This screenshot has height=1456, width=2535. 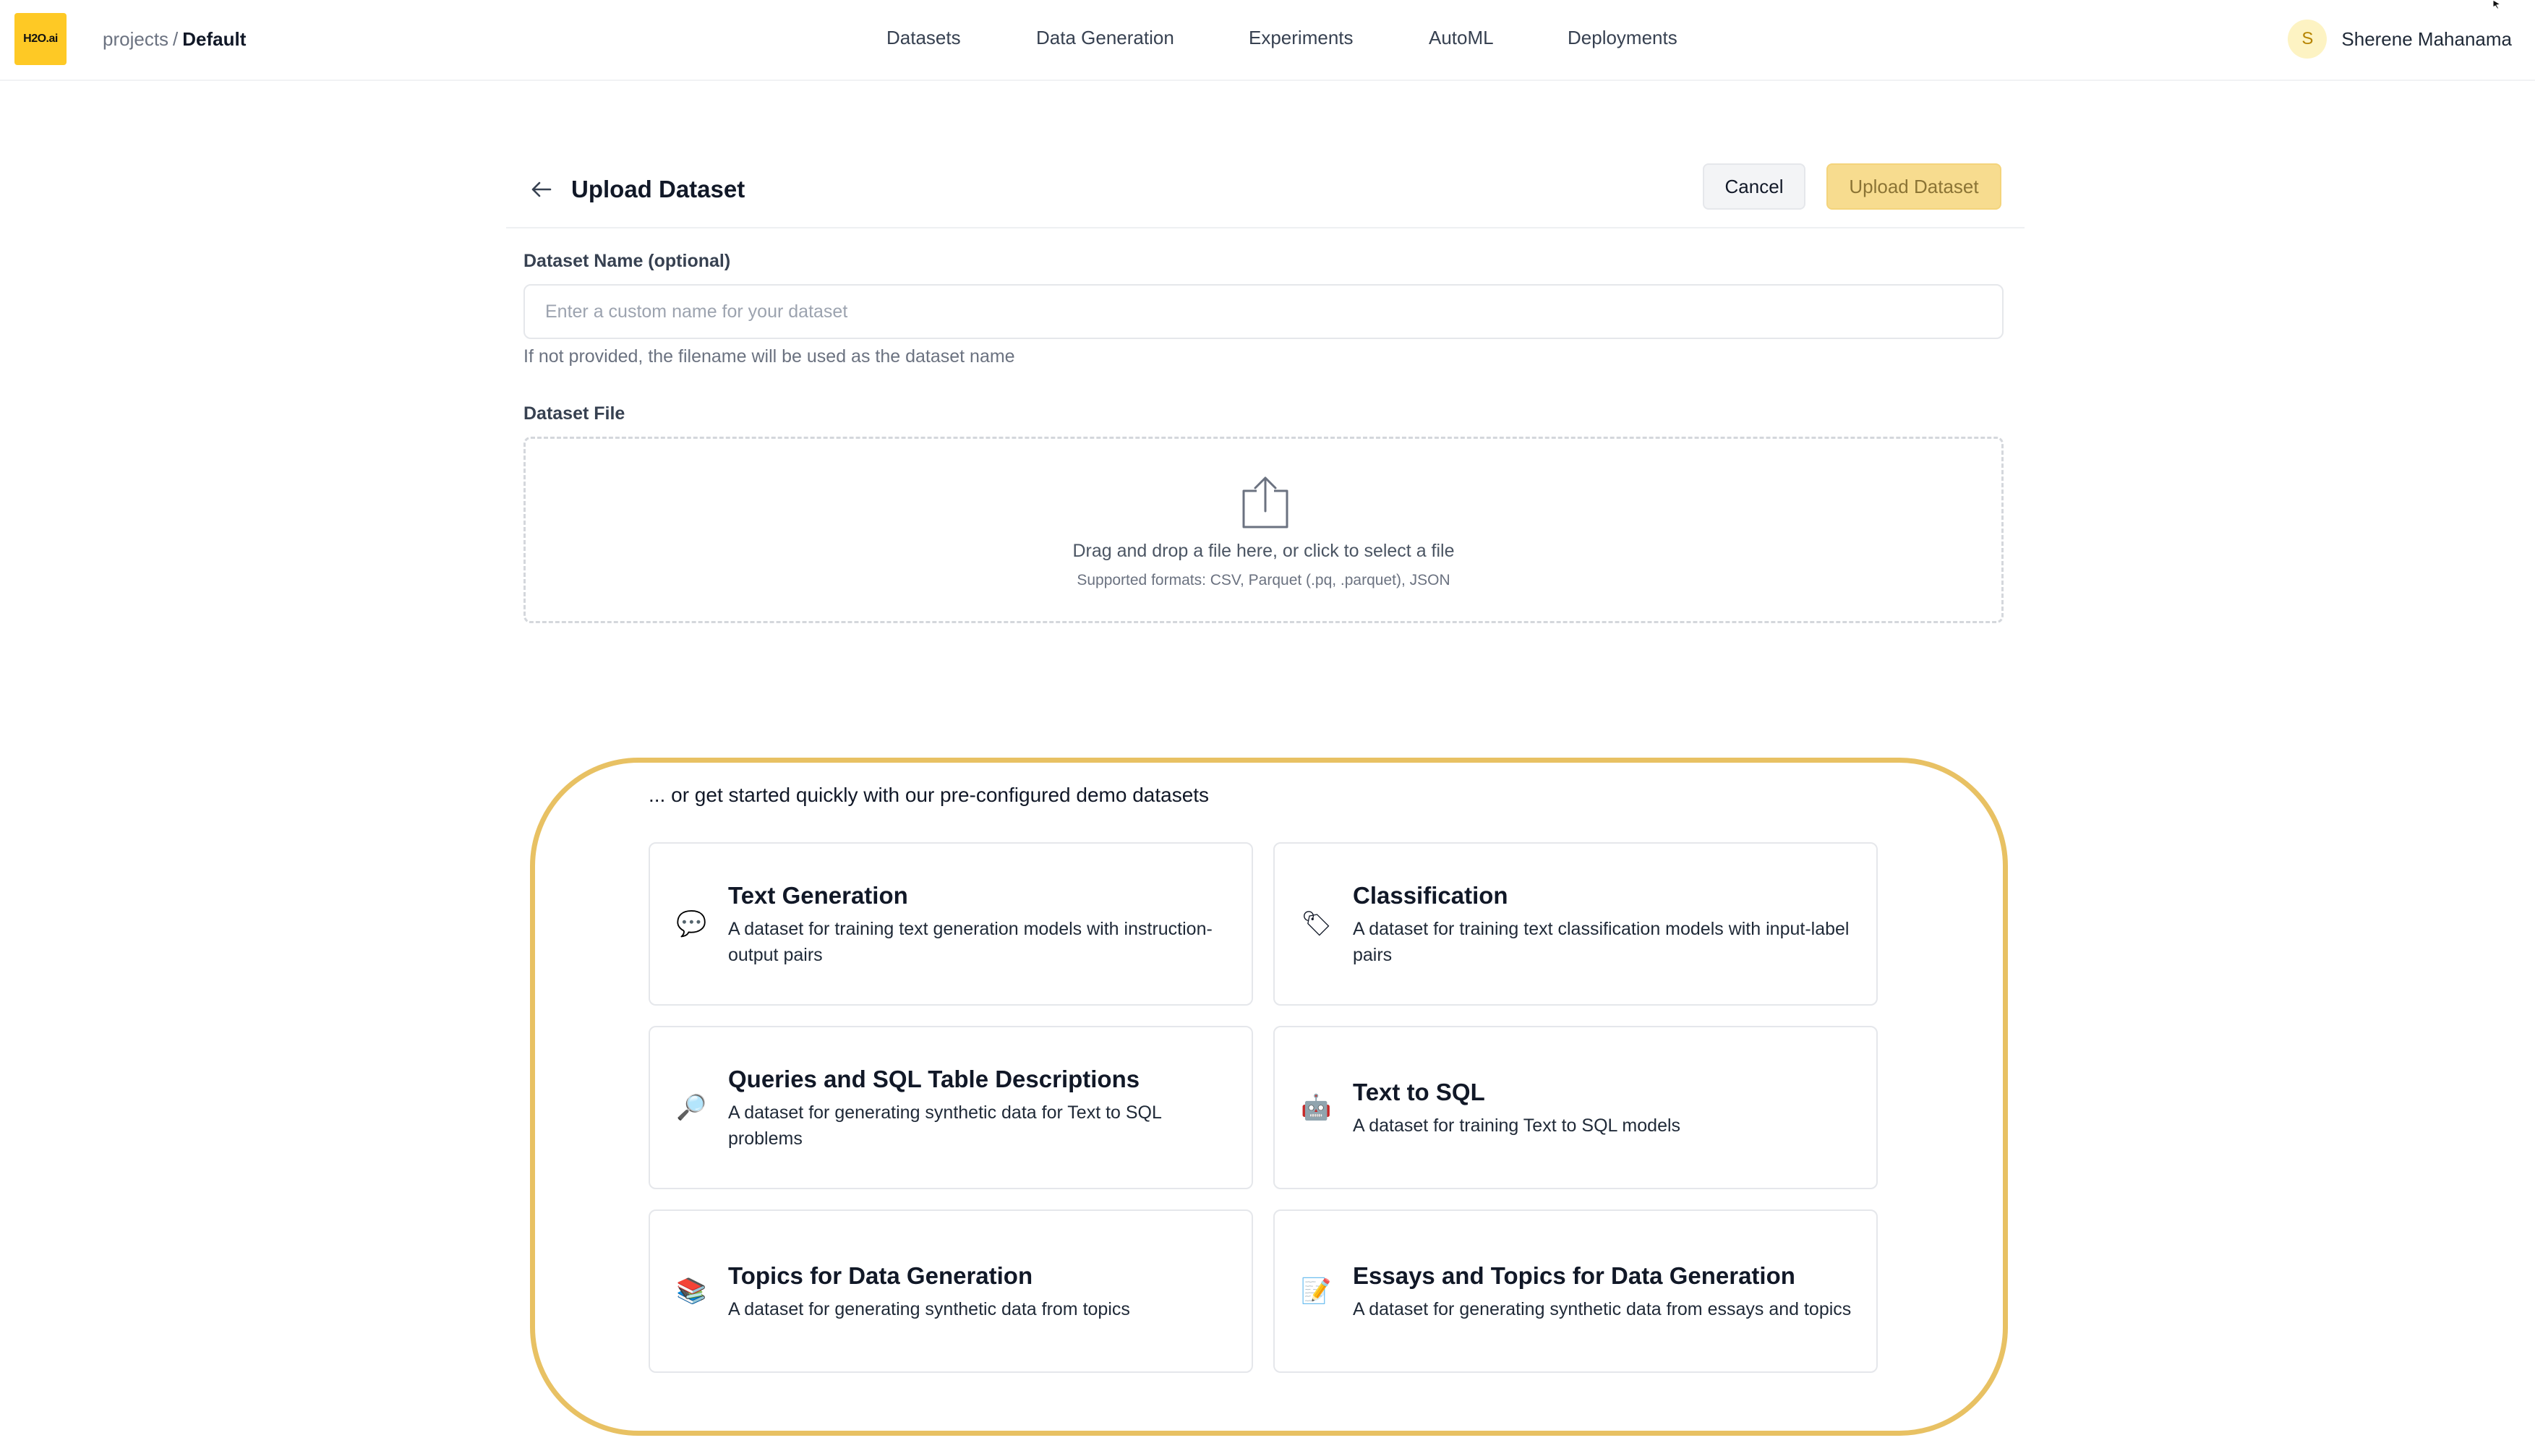 I want to click on page-title: Upload Dataset, so click(x=658, y=189).